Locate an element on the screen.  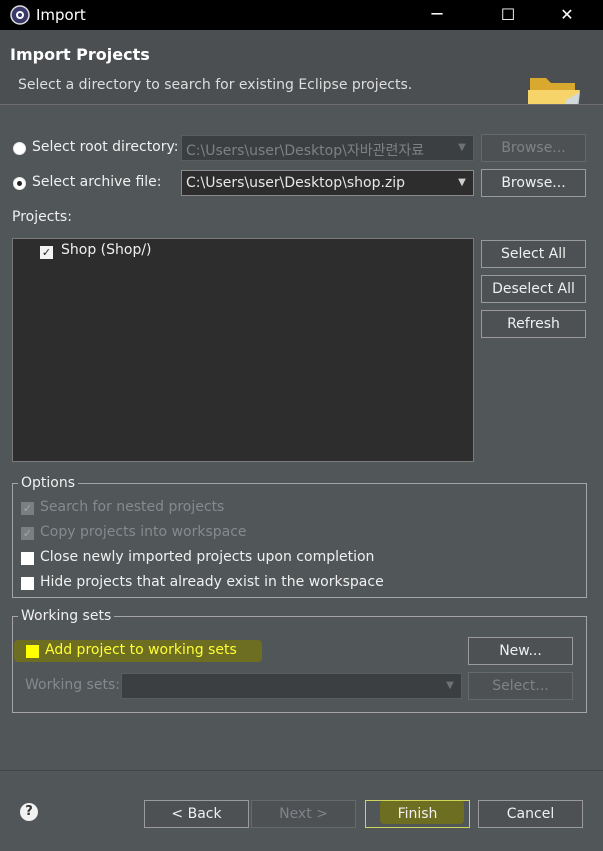
project-item-label: Shop (Shop/) is located at coordinates (106, 250).